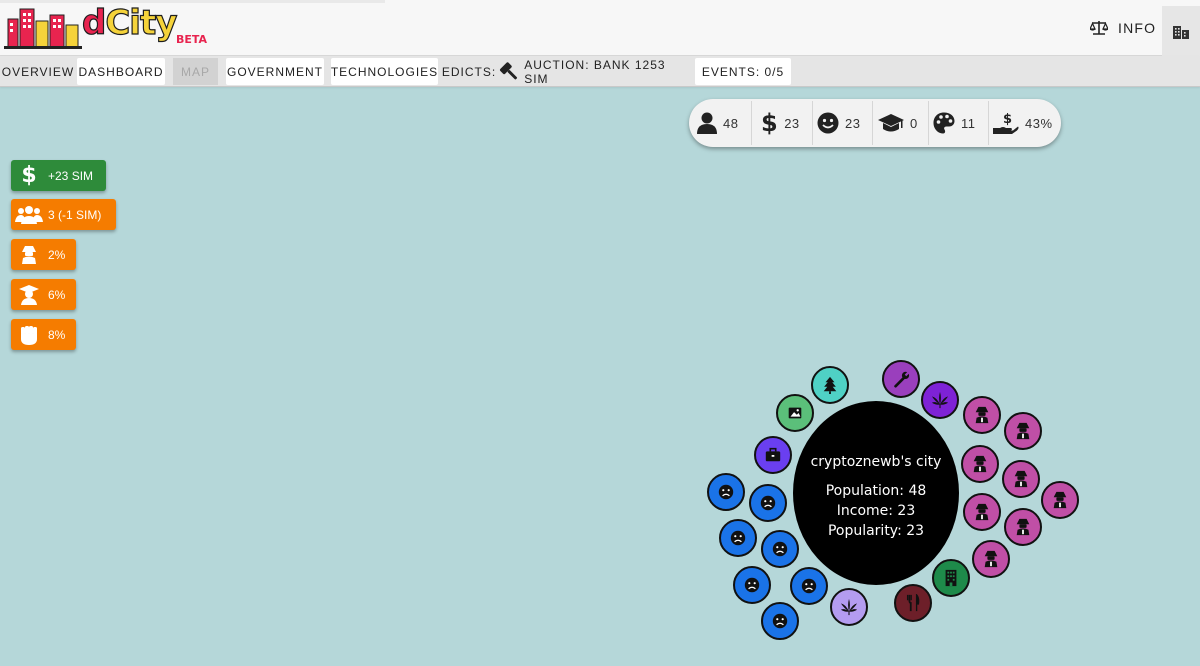 Image resolution: width=1200 pixels, height=666 pixels. I want to click on people-icon, so click(29, 214).